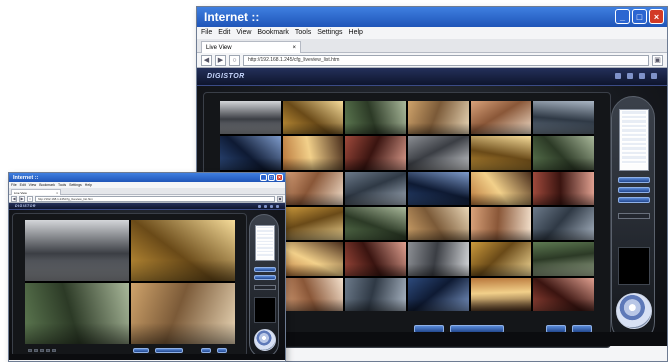 The height and width of the screenshot is (362, 668). I want to click on menu-bookmark: Bookmark, so click(273, 33).